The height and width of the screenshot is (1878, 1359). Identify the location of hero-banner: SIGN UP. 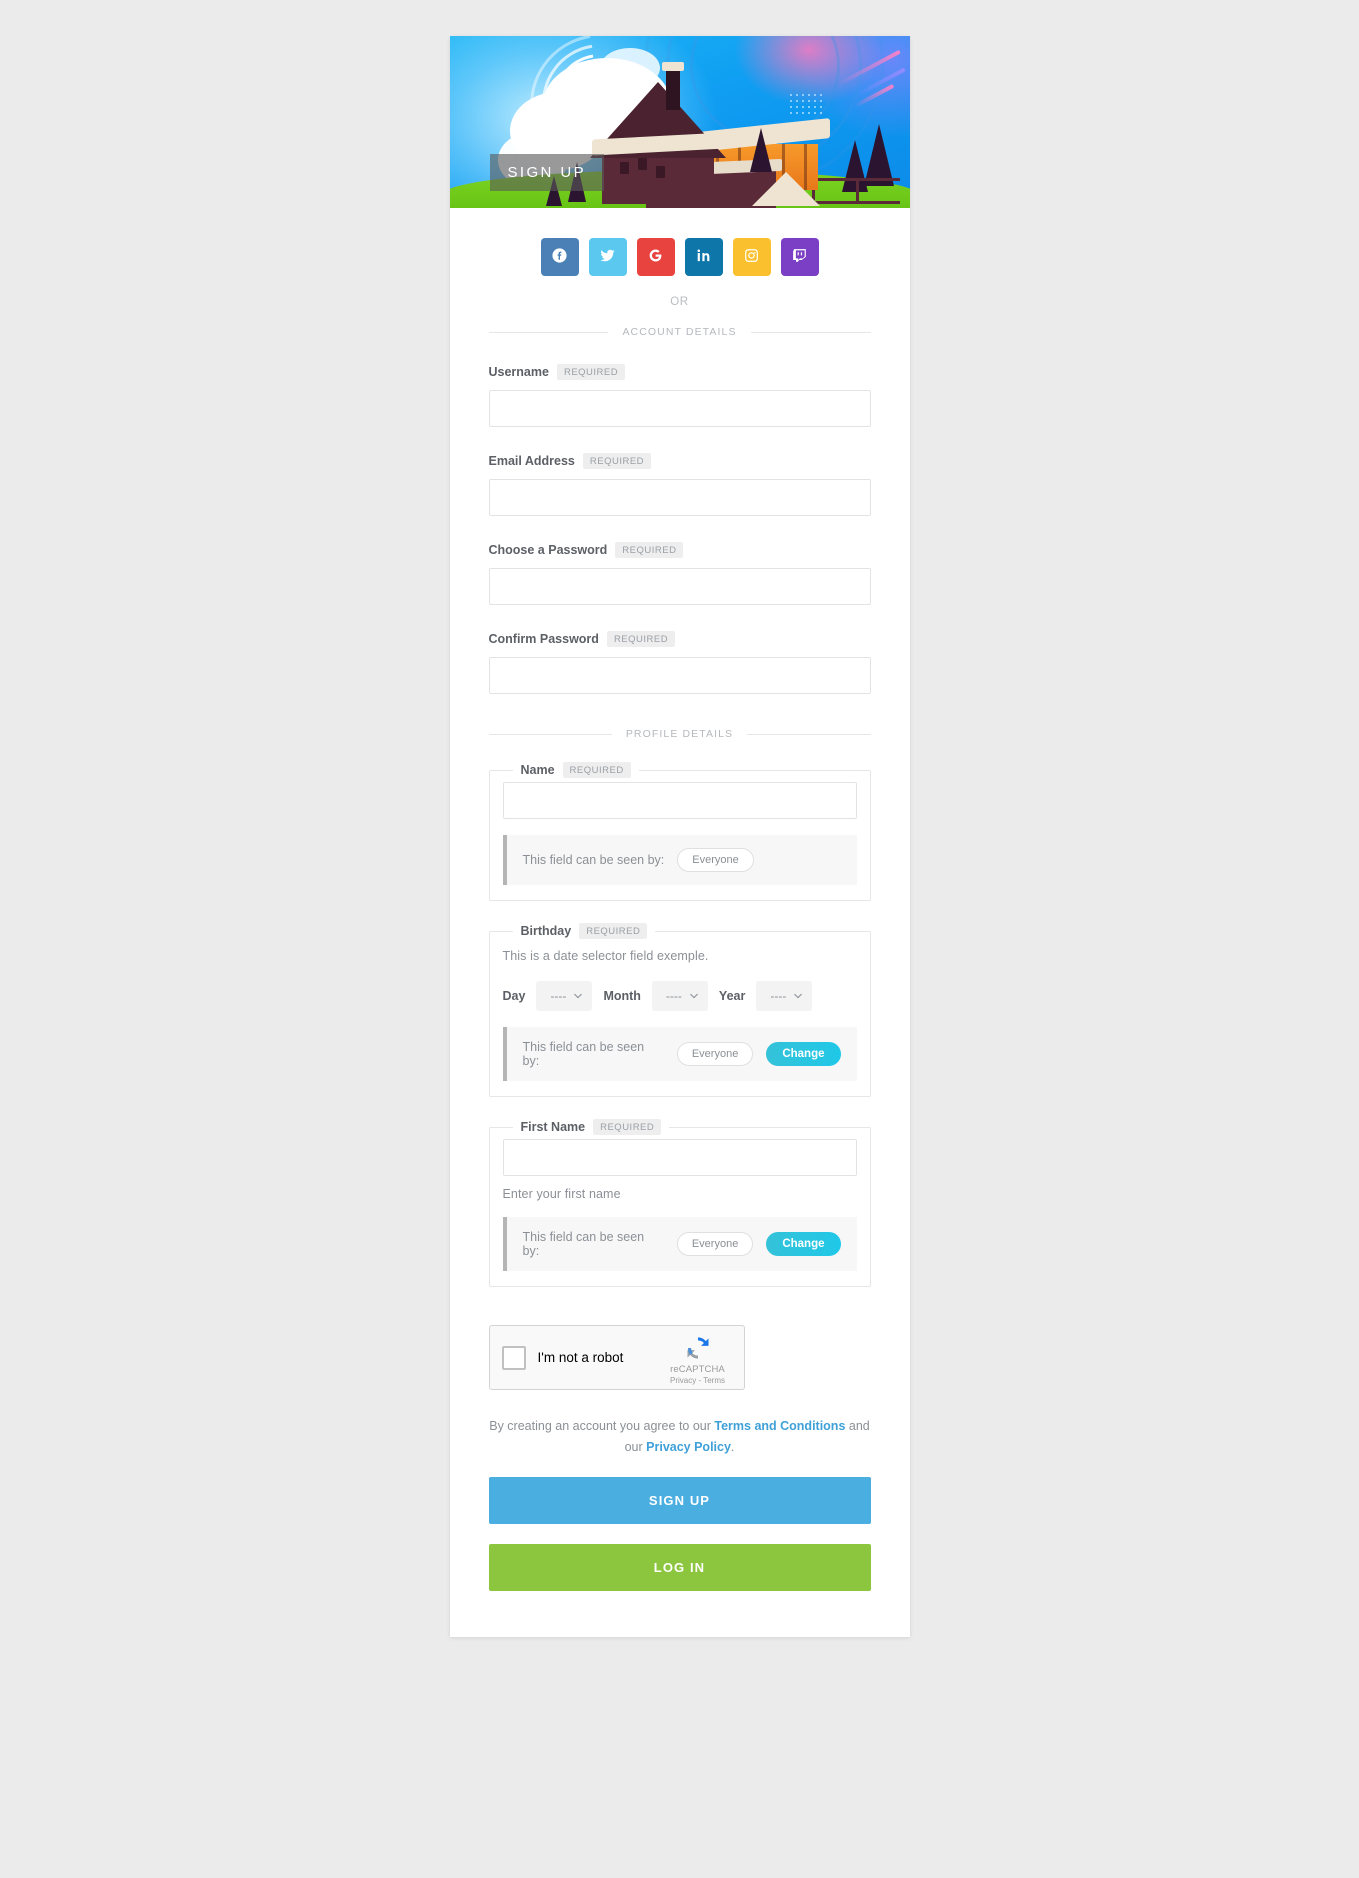
(679, 122).